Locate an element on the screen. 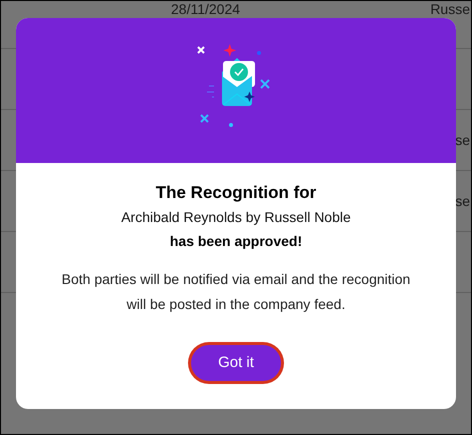 This screenshot has width=472, height=435. dialog-subtitle: Archibald Reynolds by Russell Noble is located at coordinates (236, 217).